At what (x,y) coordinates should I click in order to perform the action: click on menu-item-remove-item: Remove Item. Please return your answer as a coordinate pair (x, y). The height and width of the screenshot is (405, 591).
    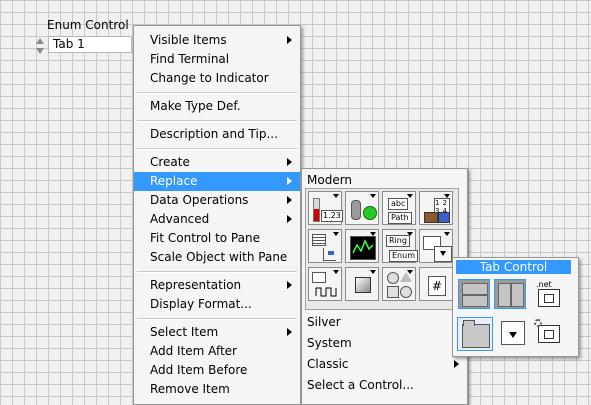
    Looking at the image, I should click on (217, 389).